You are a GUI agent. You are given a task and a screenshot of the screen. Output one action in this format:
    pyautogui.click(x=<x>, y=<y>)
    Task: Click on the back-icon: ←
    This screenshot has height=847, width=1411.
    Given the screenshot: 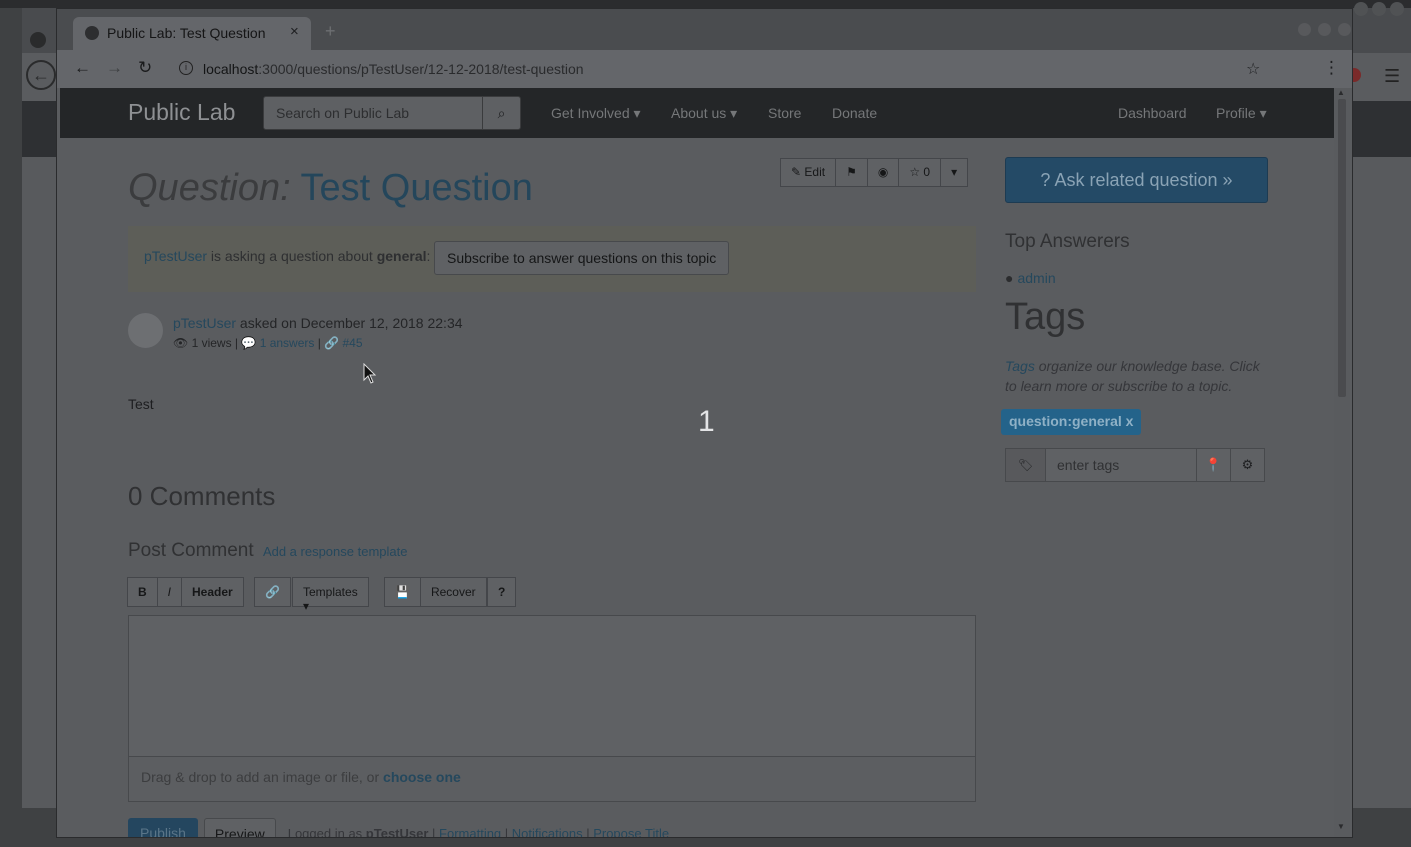 What is the action you would take?
    pyautogui.click(x=82, y=68)
    